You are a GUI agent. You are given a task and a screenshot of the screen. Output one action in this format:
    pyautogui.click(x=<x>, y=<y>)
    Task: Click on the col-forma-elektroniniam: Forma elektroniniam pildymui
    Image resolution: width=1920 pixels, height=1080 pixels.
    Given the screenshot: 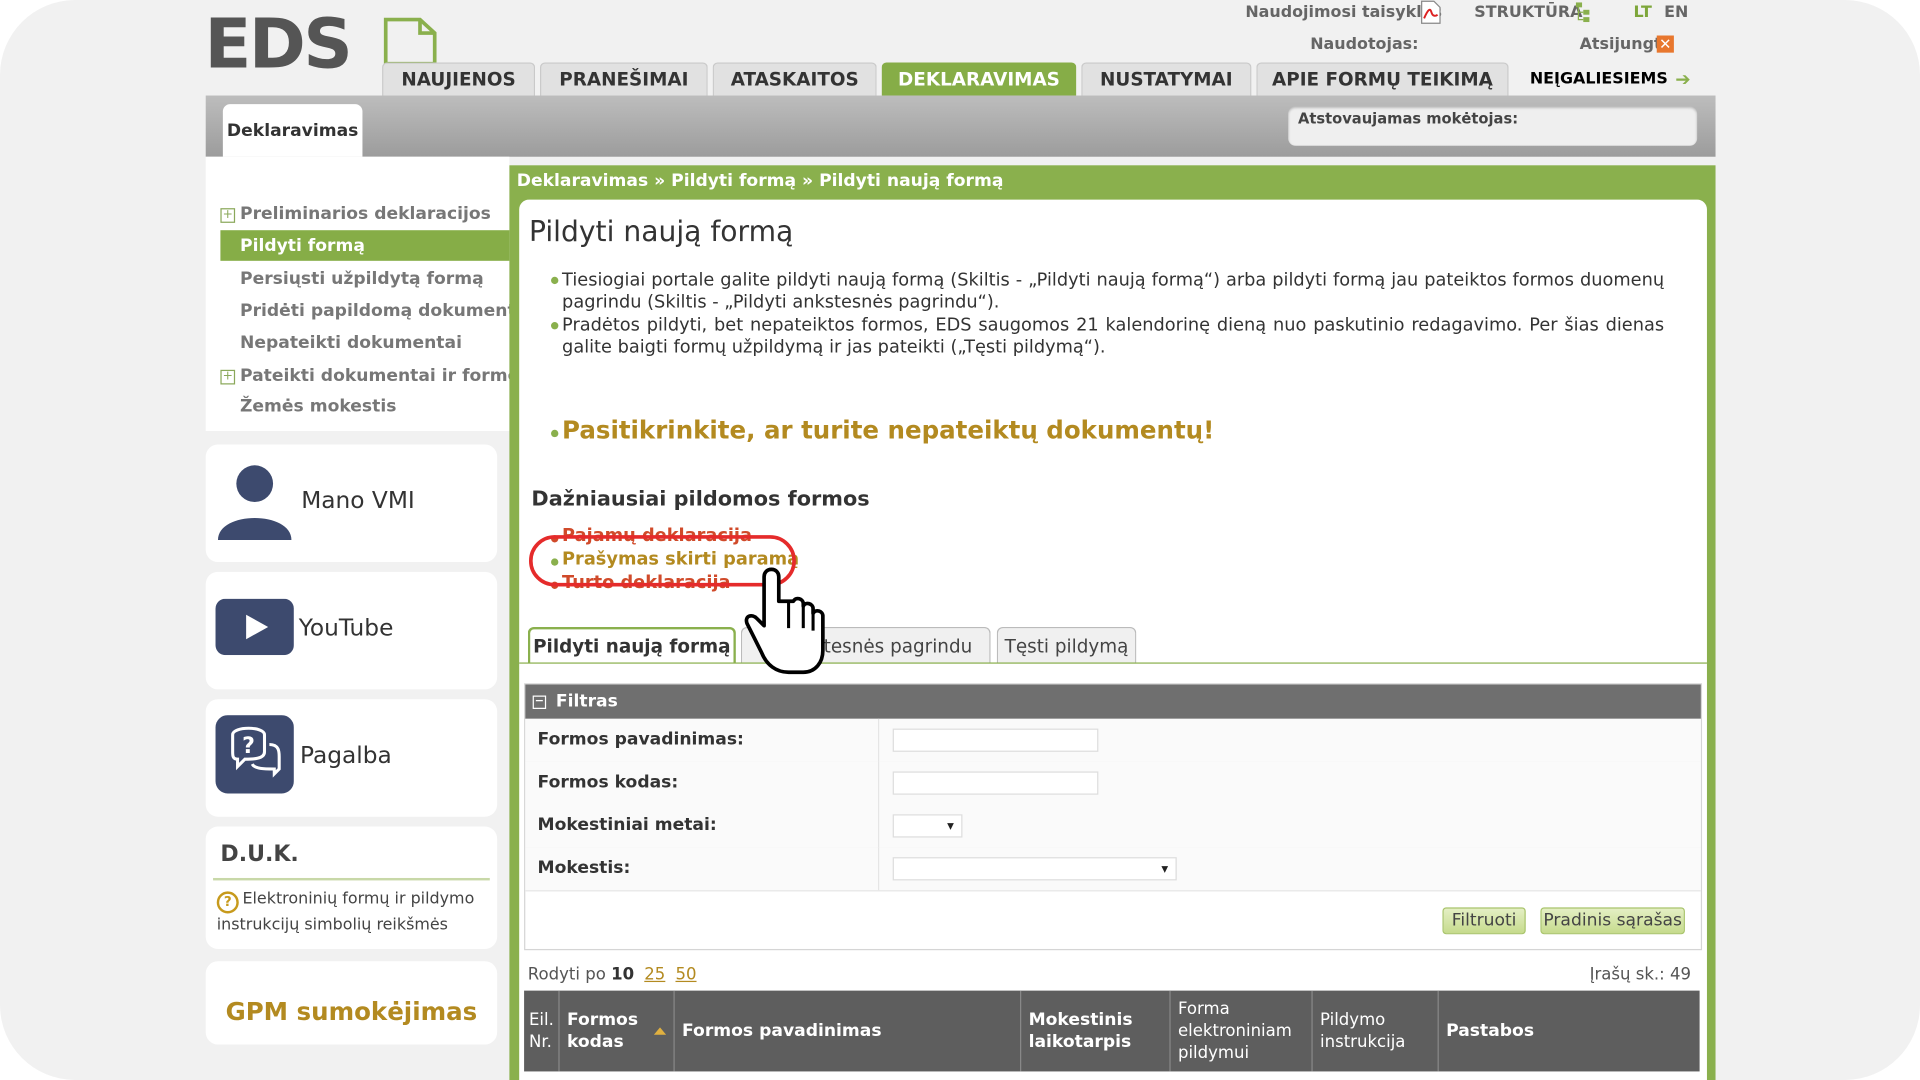 What is the action you would take?
    pyautogui.click(x=1240, y=1031)
    